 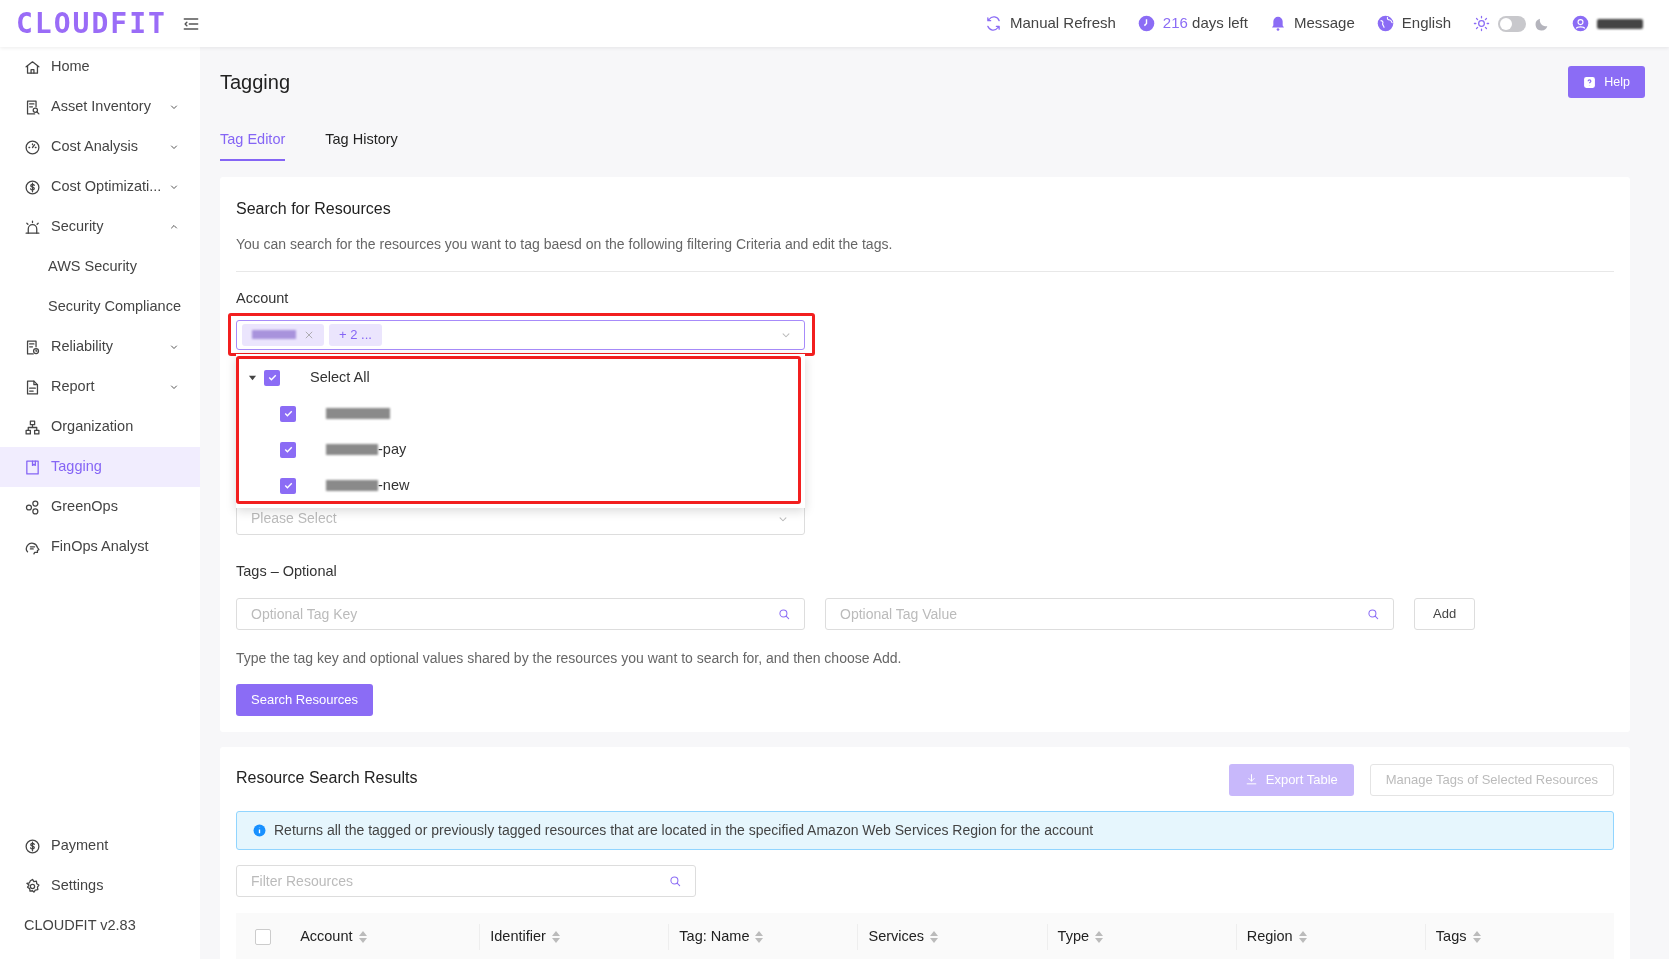 I want to click on sidebar-item: Tagging, so click(x=100, y=467).